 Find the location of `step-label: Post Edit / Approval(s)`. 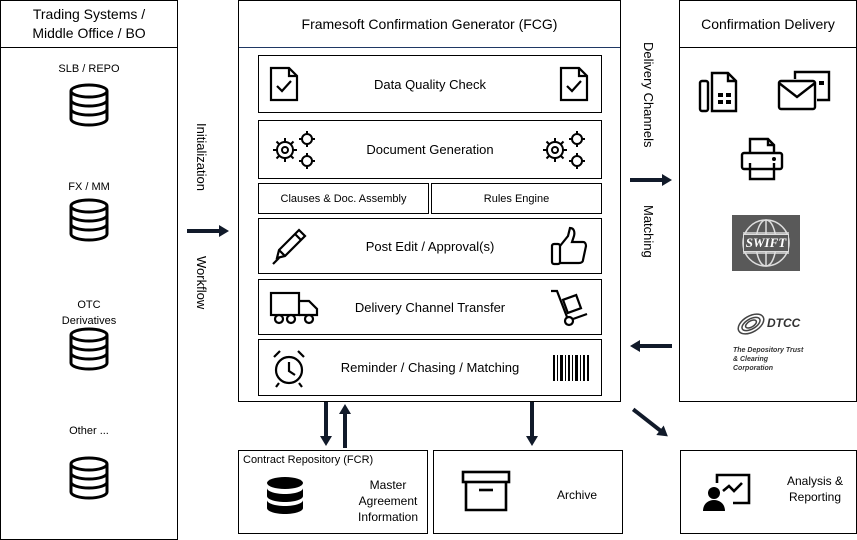

step-label: Post Edit / Approval(s) is located at coordinates (430, 246).